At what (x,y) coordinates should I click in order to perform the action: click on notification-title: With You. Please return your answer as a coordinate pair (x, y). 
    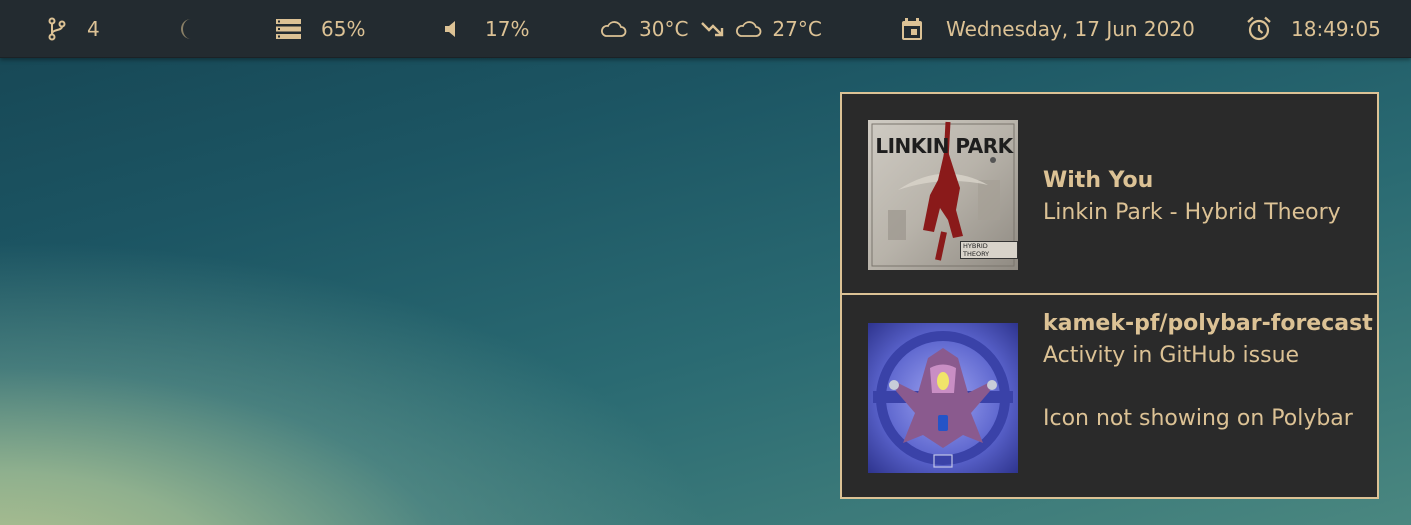
    Looking at the image, I should click on (1098, 180).